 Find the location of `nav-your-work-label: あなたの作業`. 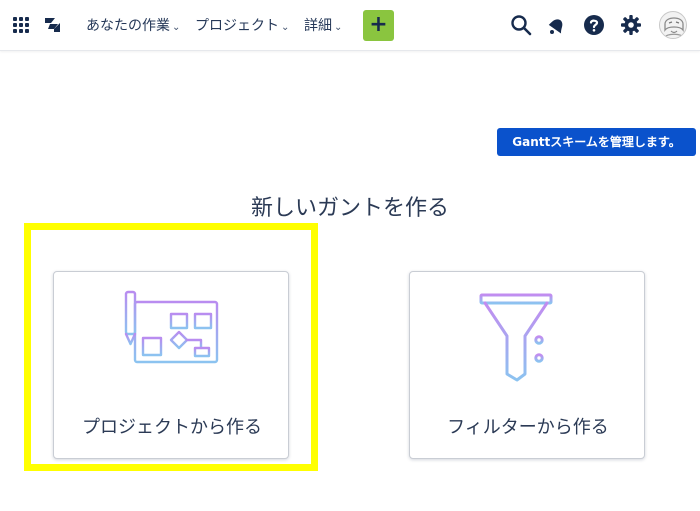

nav-your-work-label: あなたの作業 is located at coordinates (128, 26).